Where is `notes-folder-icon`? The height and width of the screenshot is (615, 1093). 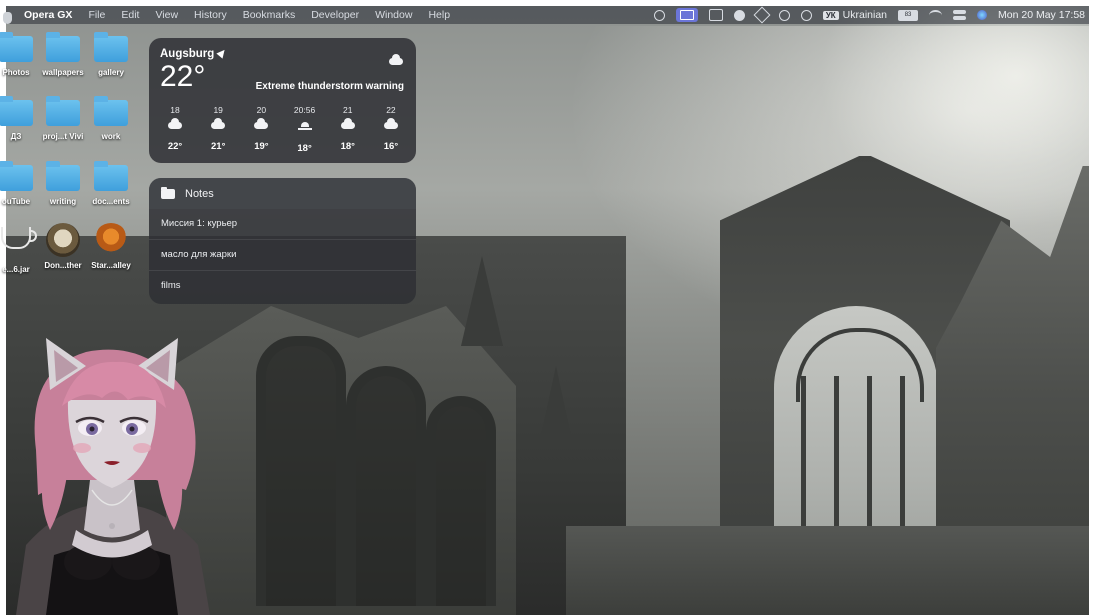
notes-folder-icon is located at coordinates (168, 192).